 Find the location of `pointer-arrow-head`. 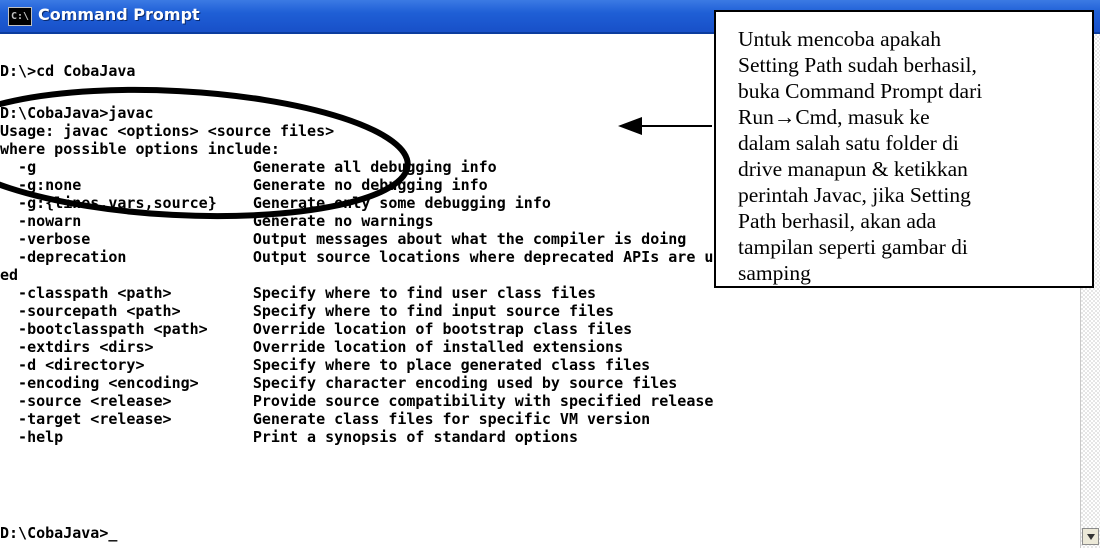

pointer-arrow-head is located at coordinates (630, 126).